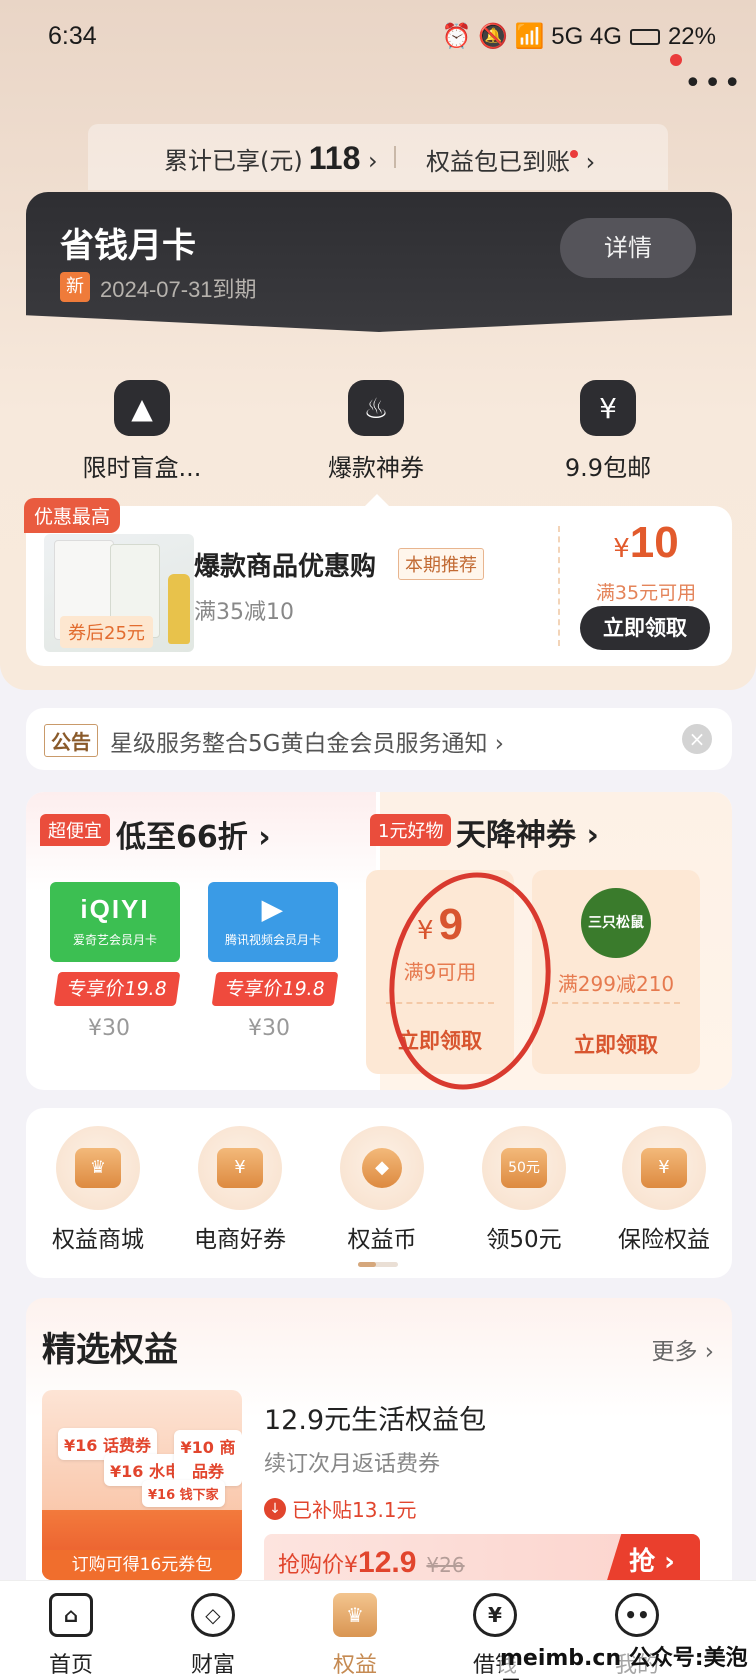  I want to click on announcement-bar: 公告 星级服务整合5G黄白金会员服务通知 › ×, so click(379, 739).